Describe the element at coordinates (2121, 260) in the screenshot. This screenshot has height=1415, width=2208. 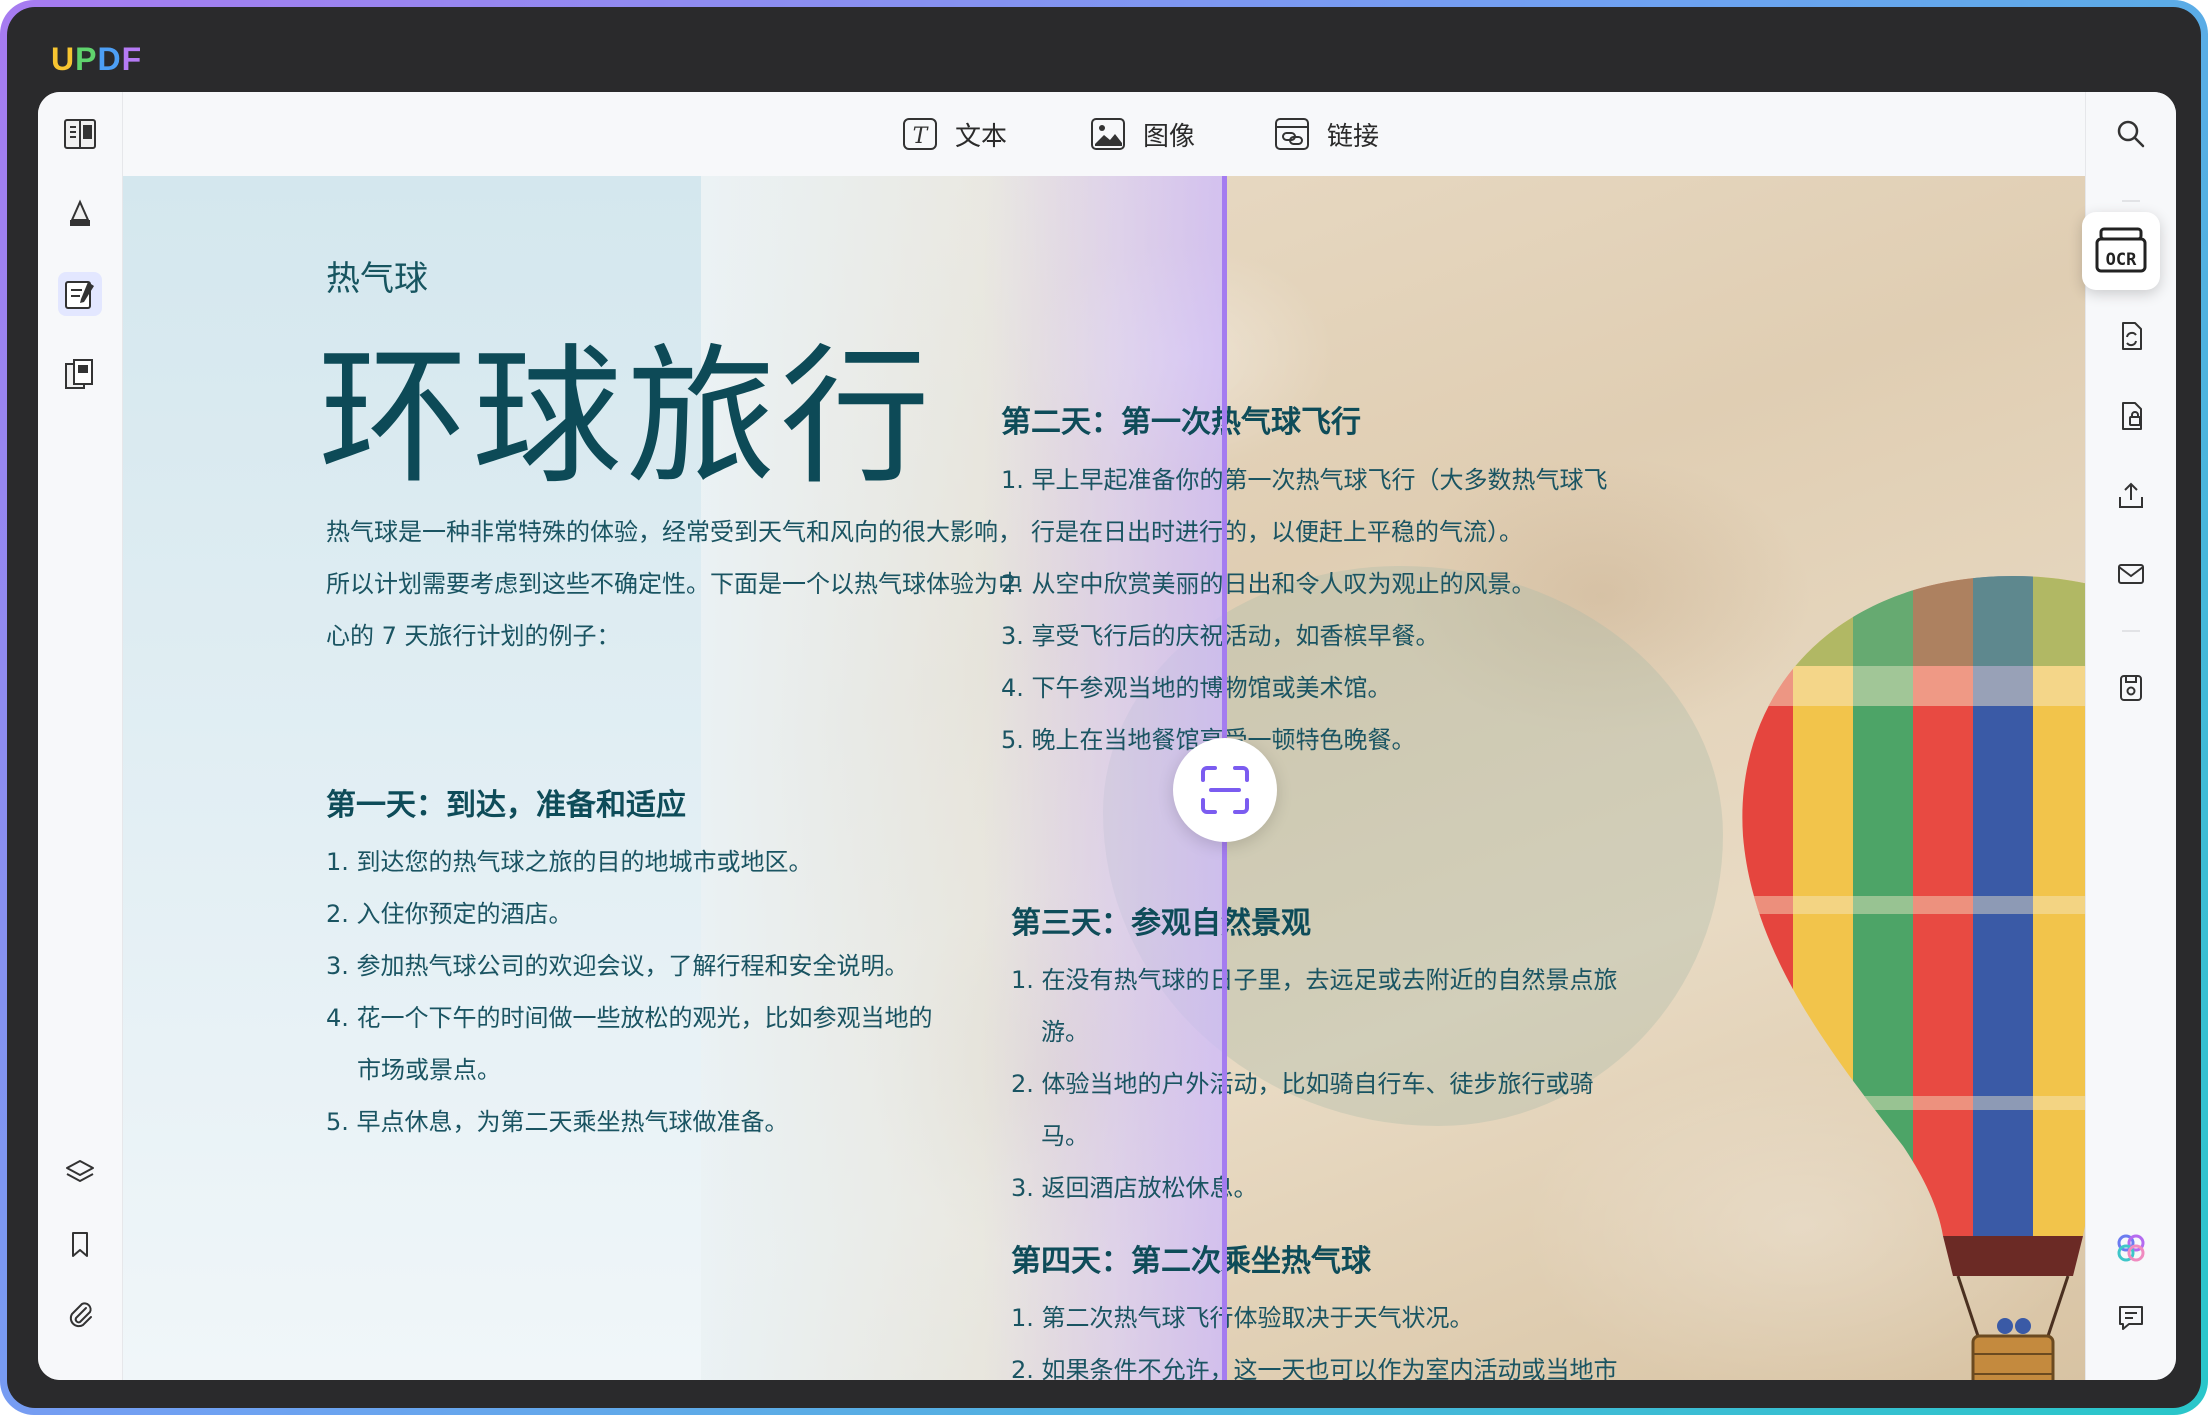
I see `ocr-icon-label: OCR` at that location.